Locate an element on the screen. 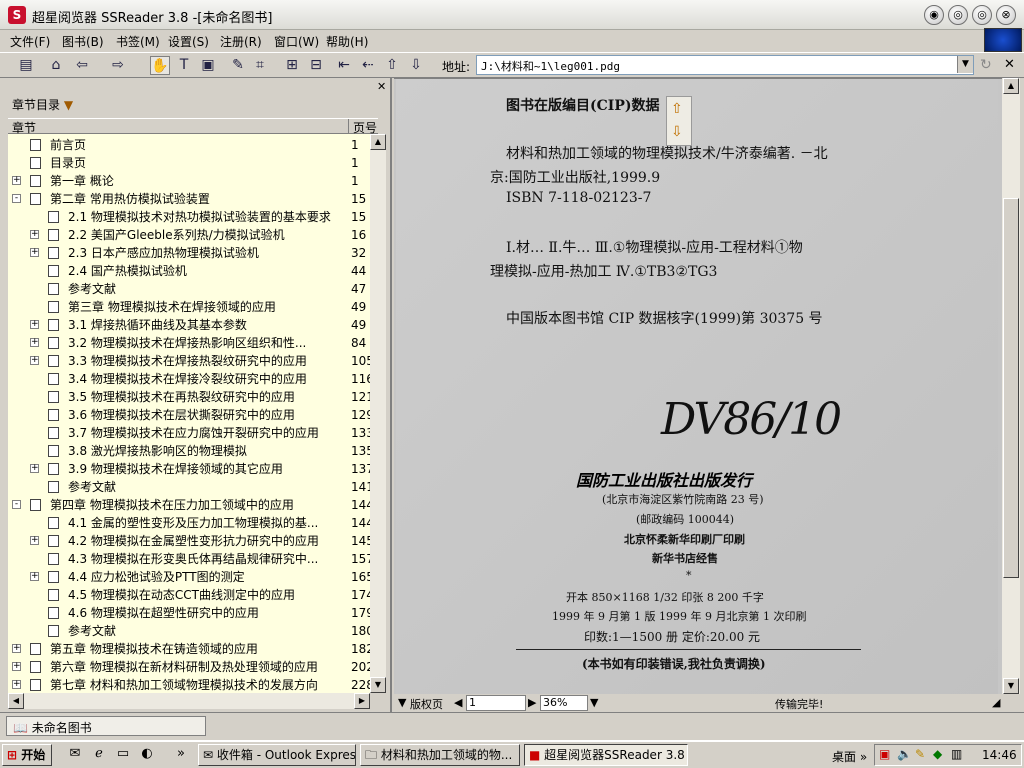 This screenshot has width=1024, height=768. menu-window: 窗口(W) is located at coordinates (296, 41).